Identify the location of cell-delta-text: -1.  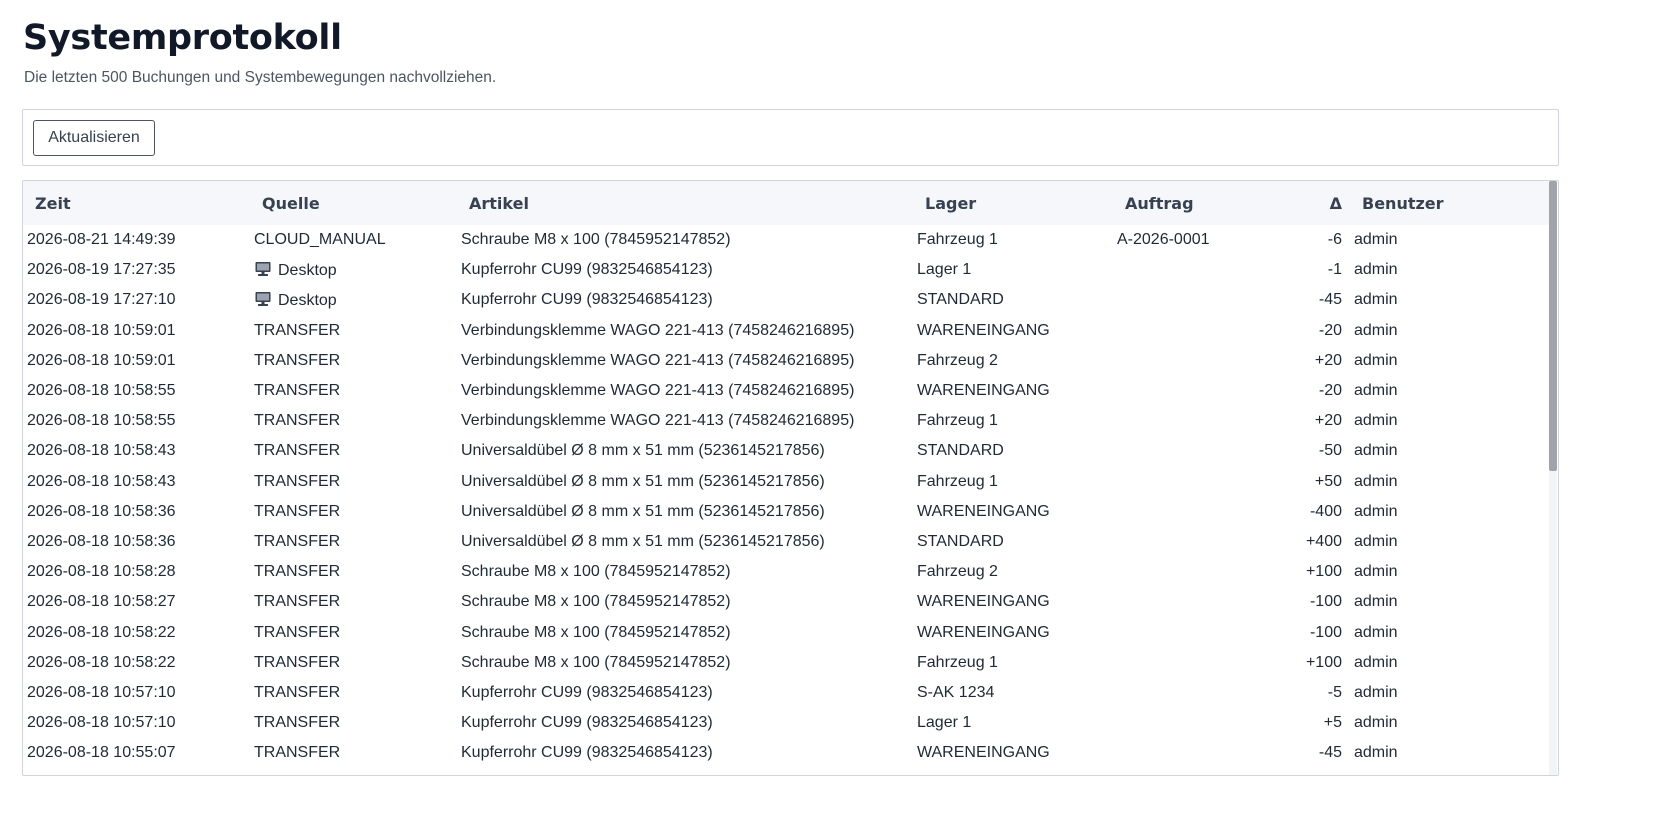
(1334, 270).